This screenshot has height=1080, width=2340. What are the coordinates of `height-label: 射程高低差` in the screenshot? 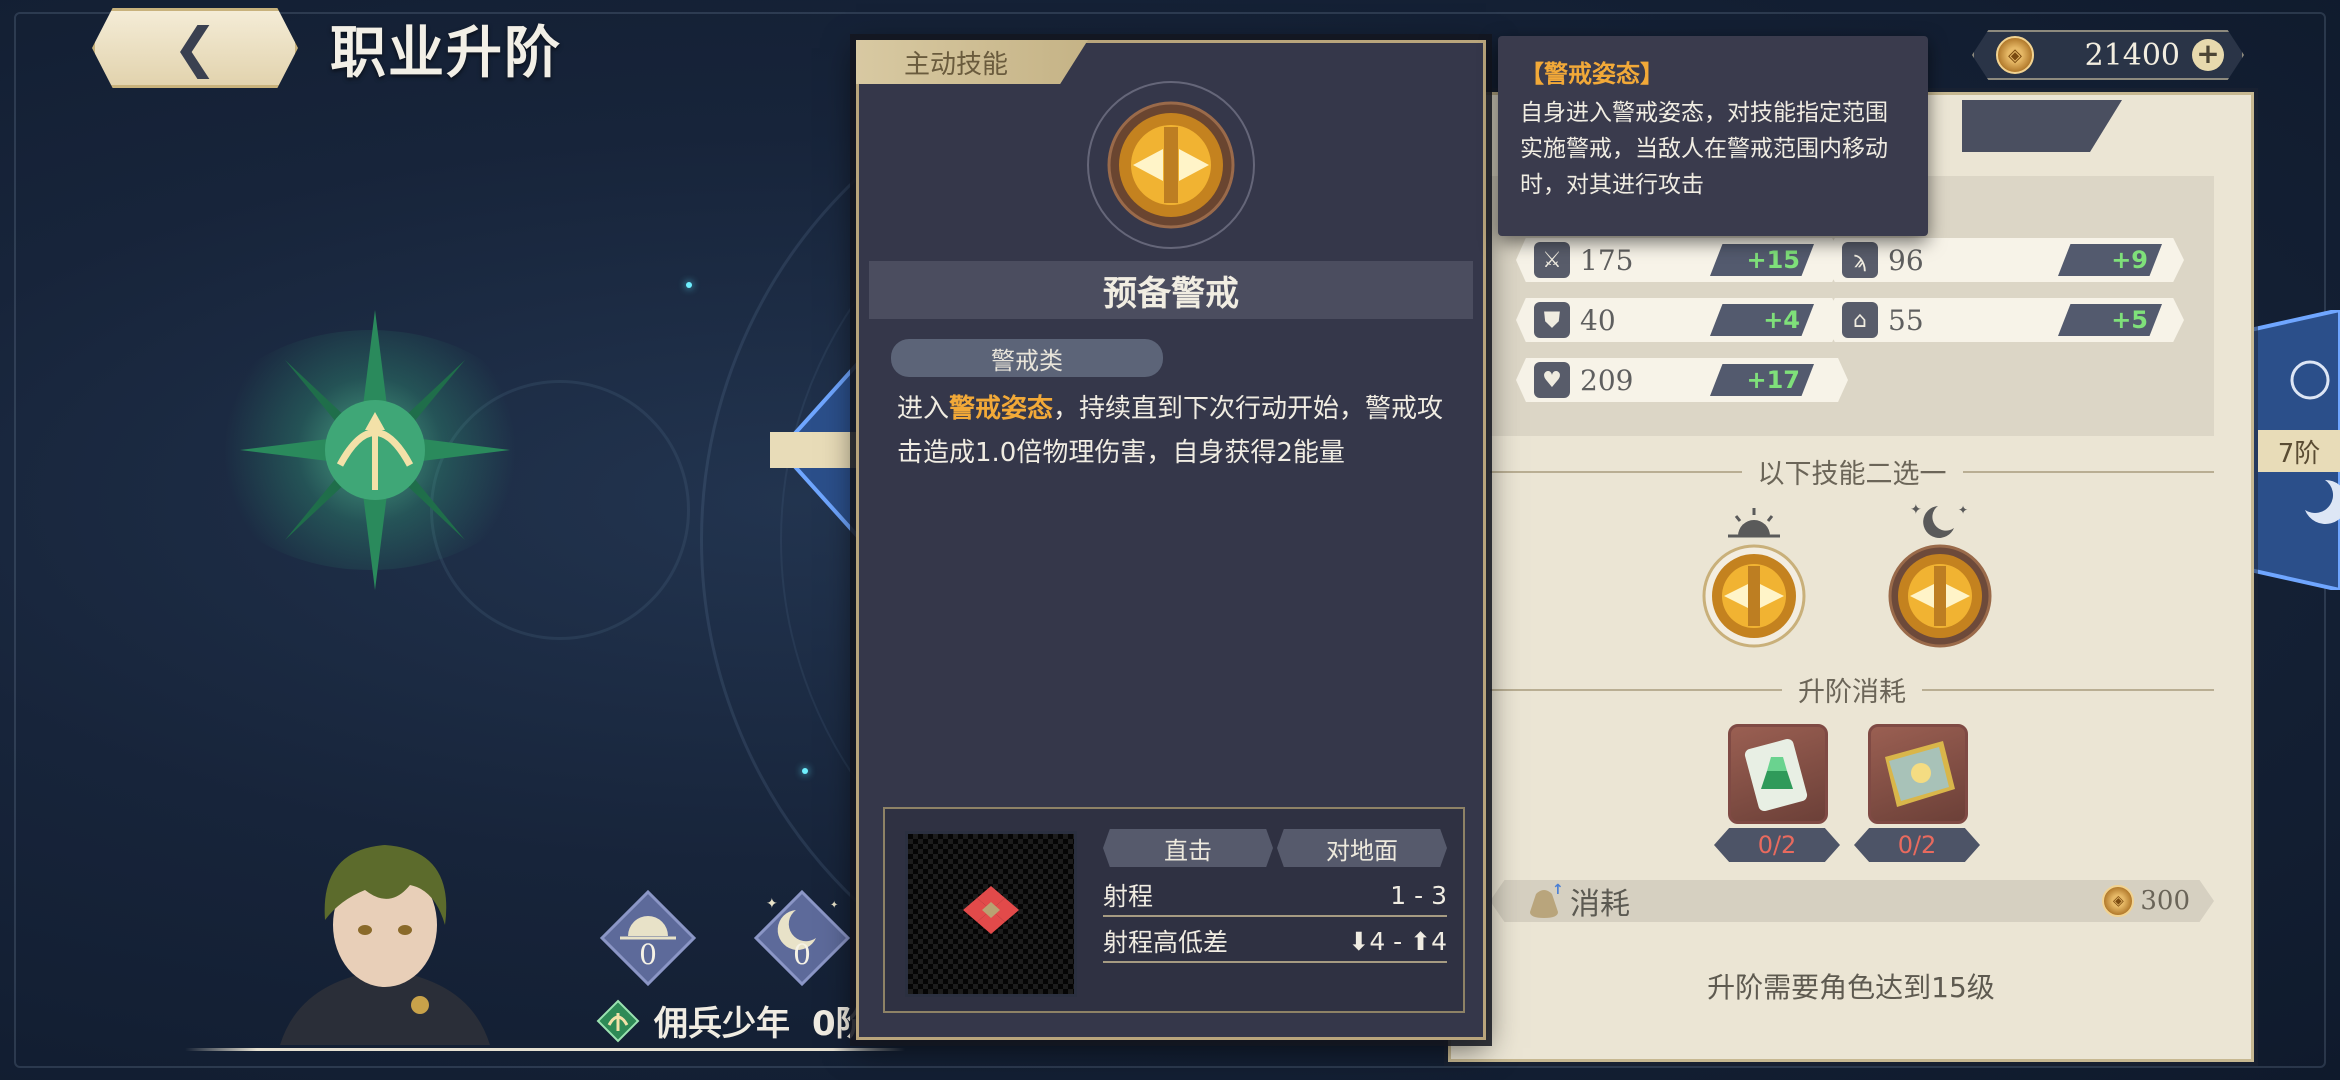 It's located at (1166, 942).